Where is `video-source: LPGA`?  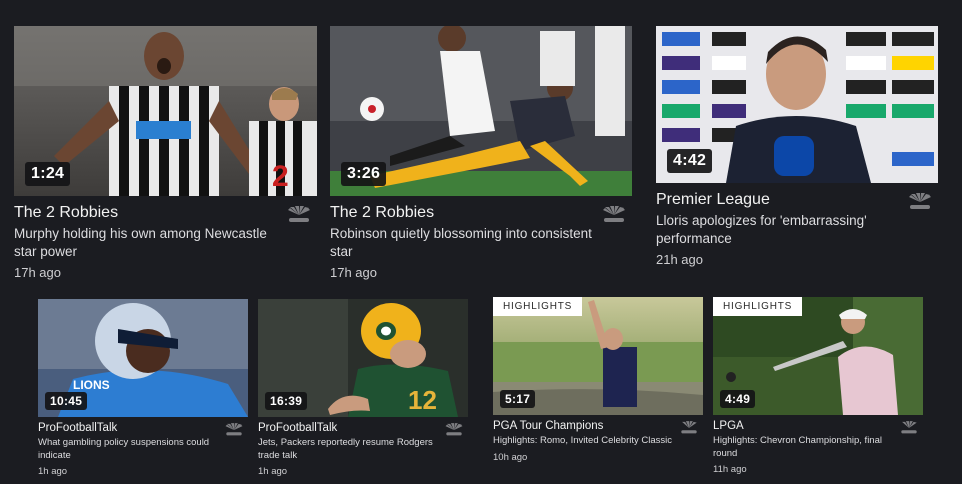
video-source: LPGA is located at coordinates (818, 426).